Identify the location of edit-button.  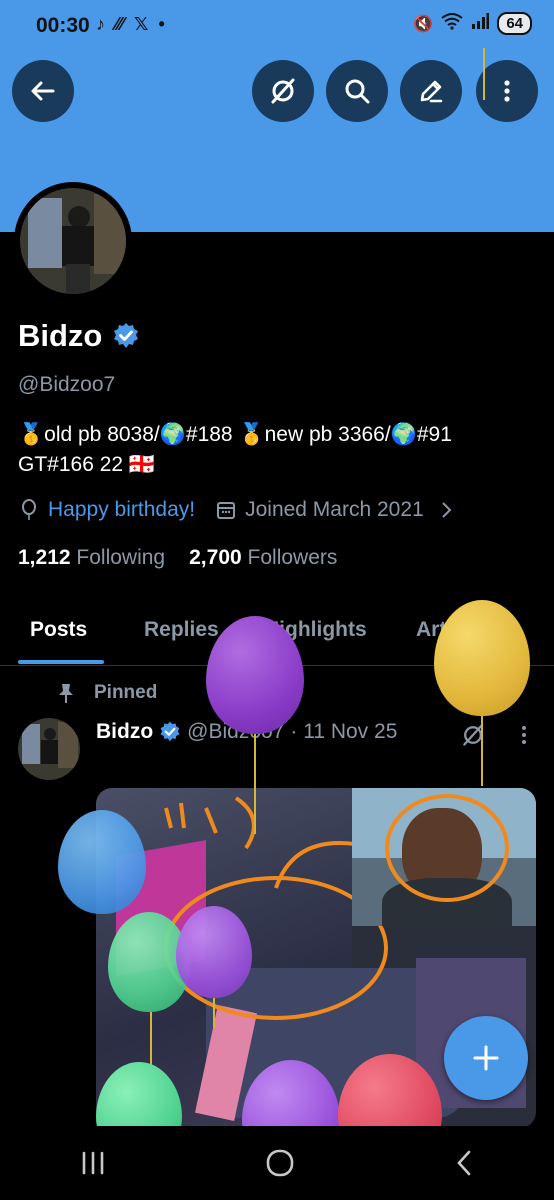
(431, 91).